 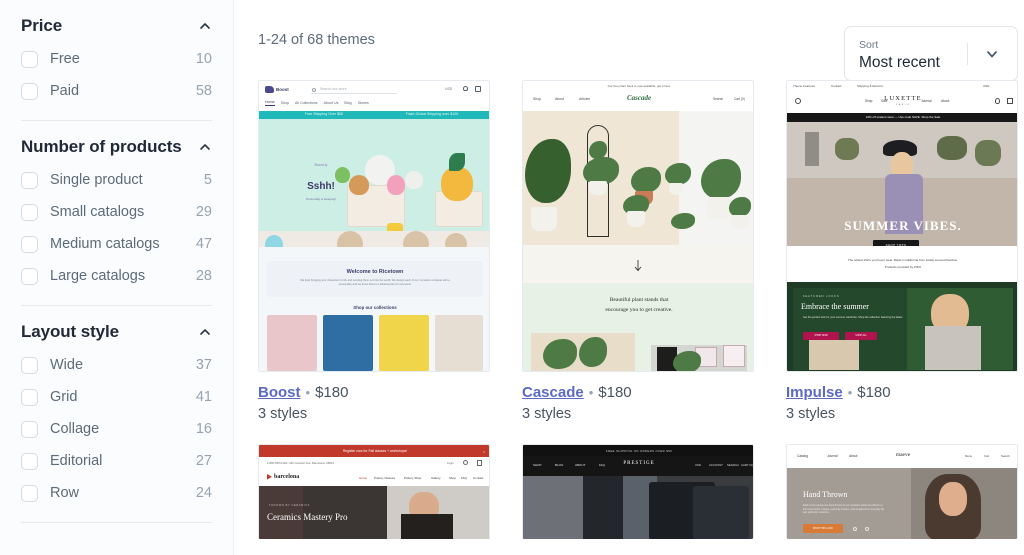 I want to click on checkbox-large-catalogs, so click(x=29, y=276).